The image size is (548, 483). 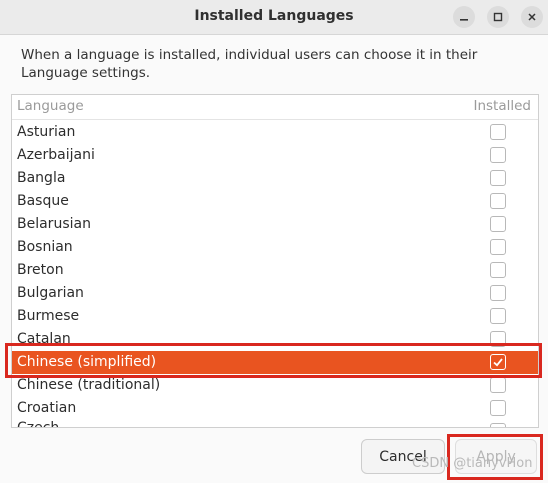 What do you see at coordinates (275, 178) in the screenshot?
I see `list-item: Bangla` at bounding box center [275, 178].